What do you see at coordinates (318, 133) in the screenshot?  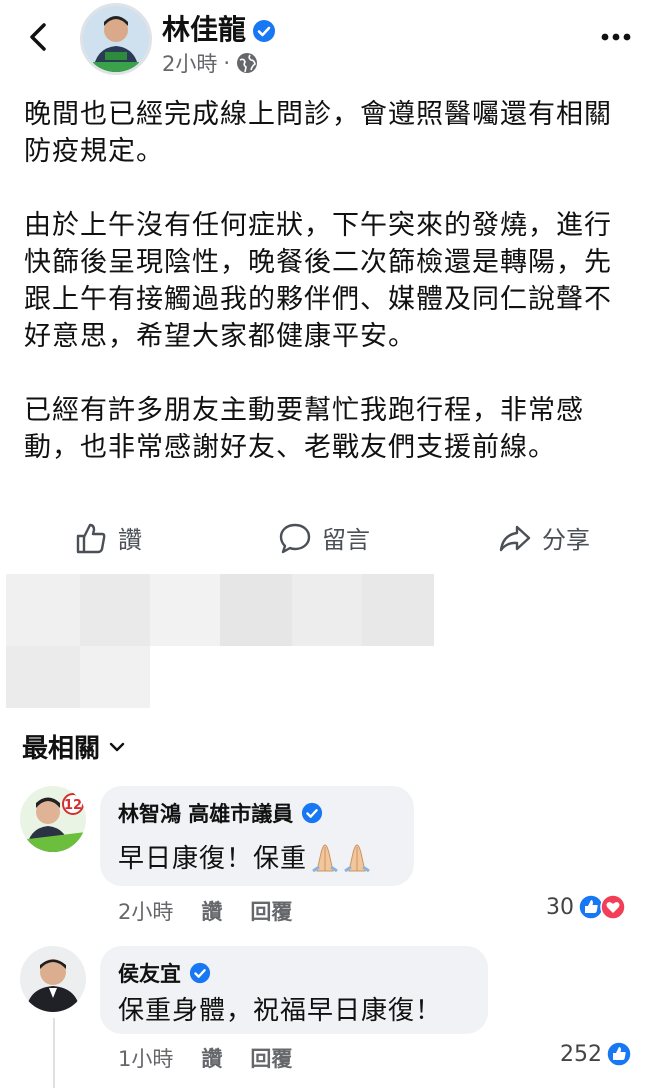 I see `post-paragraph: 晚間也已經完成線上問診，會遵照醫囑還有相關防疫規定。` at bounding box center [318, 133].